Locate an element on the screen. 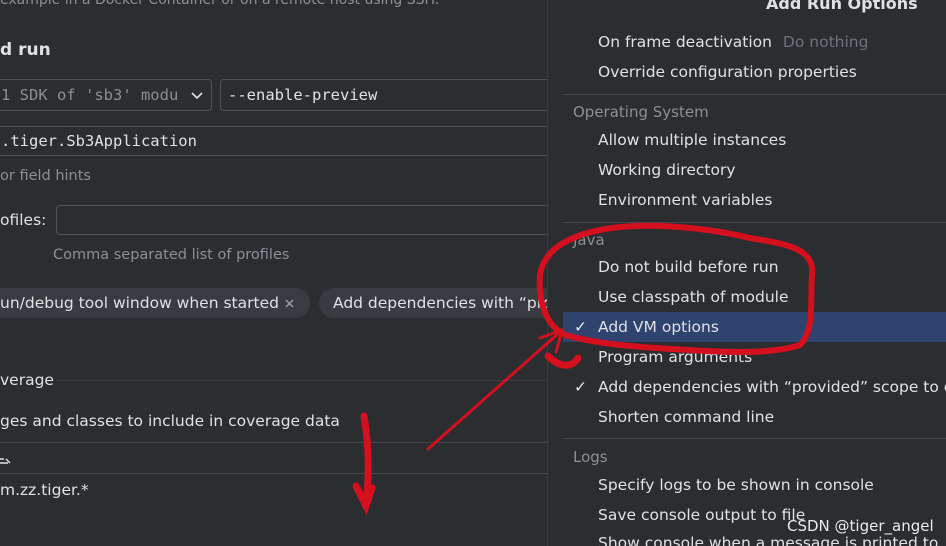 This screenshot has width=946, height=546. section-operating-system: Operating System is located at coordinates (641, 112).